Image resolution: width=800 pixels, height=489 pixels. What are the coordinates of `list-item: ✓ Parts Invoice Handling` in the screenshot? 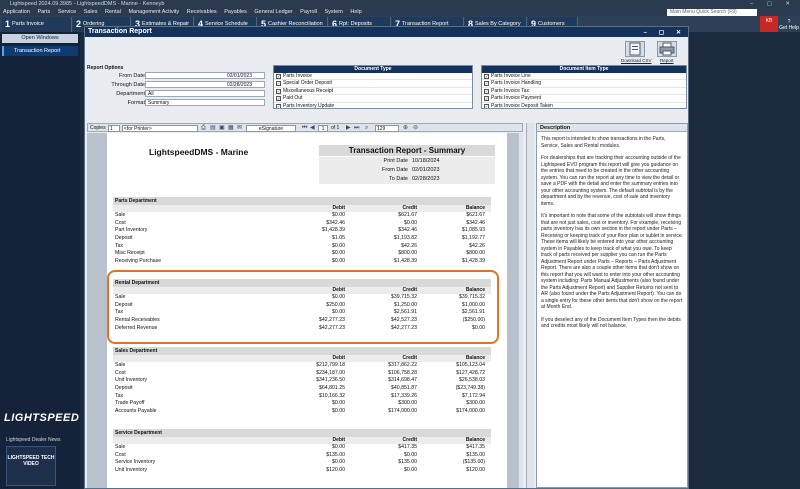 It's located at (584, 84).